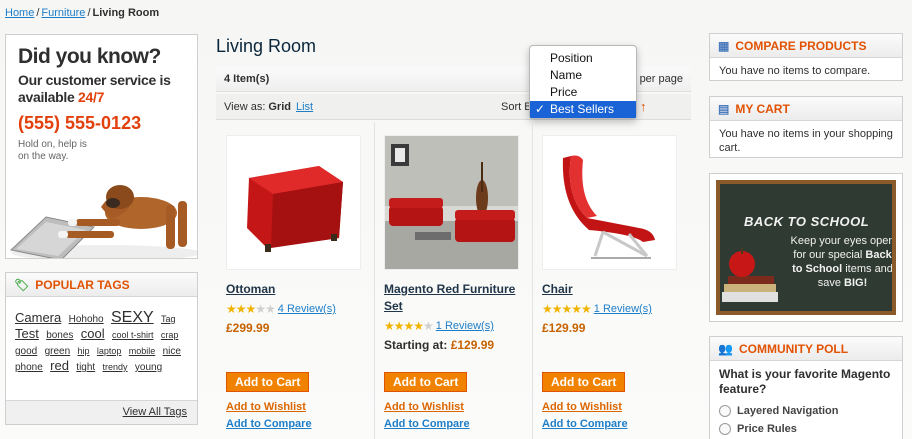  Describe the element at coordinates (295, 209) in the screenshot. I see `ottoman-image` at that location.